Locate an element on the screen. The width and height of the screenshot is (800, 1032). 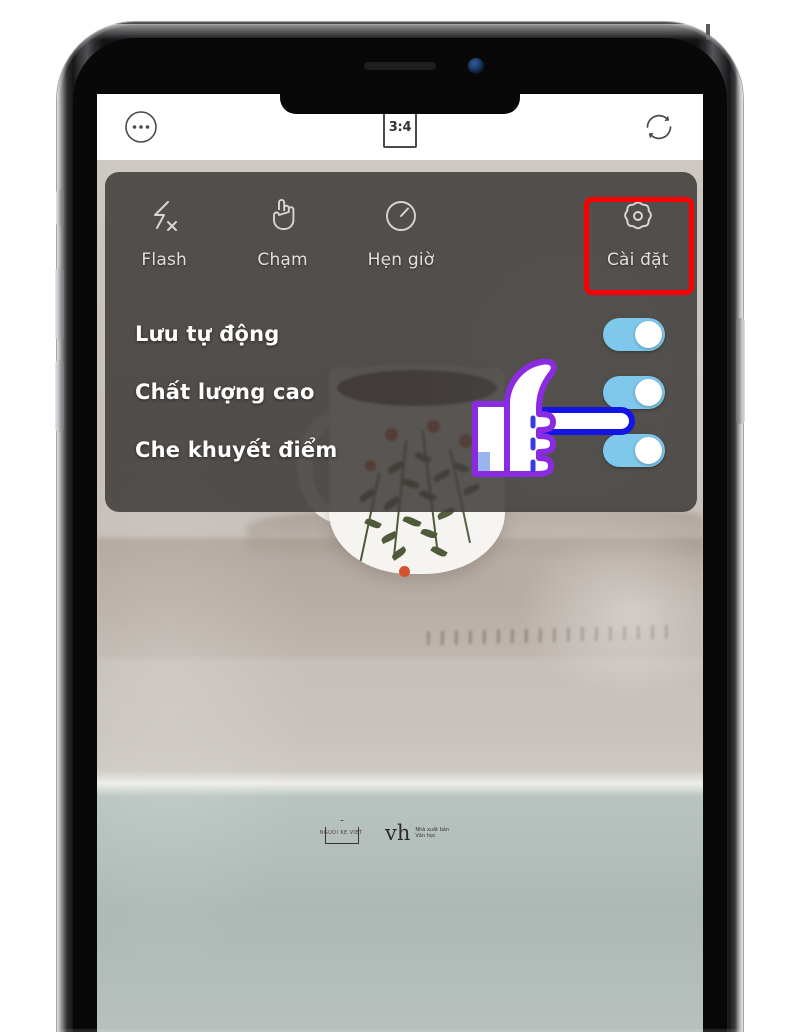
screen-notch-cutout is located at coordinates (400, 104).